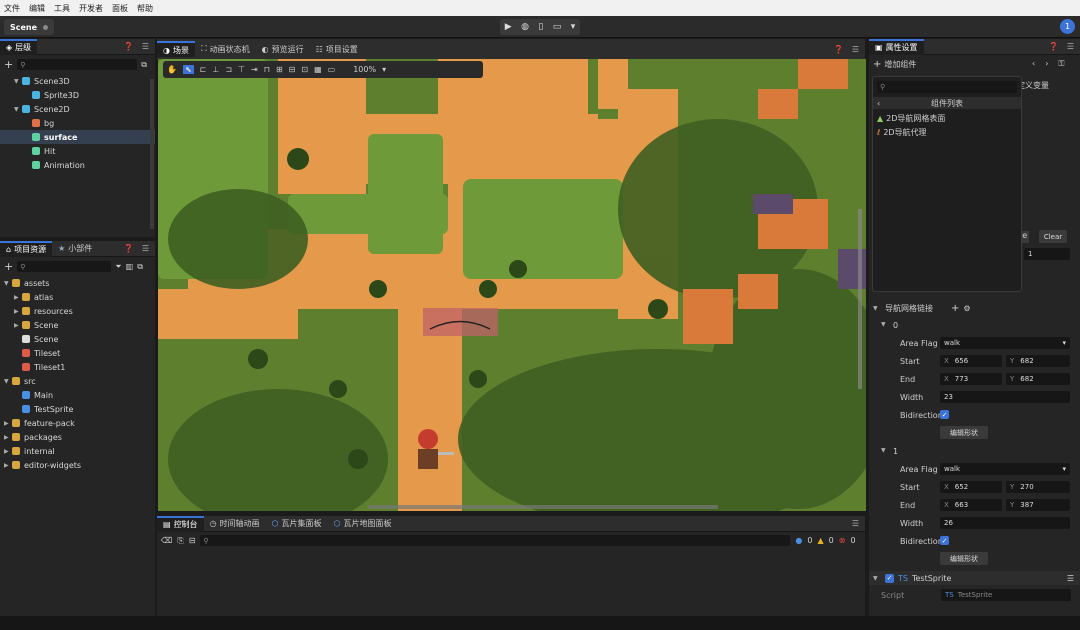 The height and width of the screenshot is (630, 1080). Describe the element at coordinates (1067, 26) in the screenshot. I see `notification-badge: 1` at that location.